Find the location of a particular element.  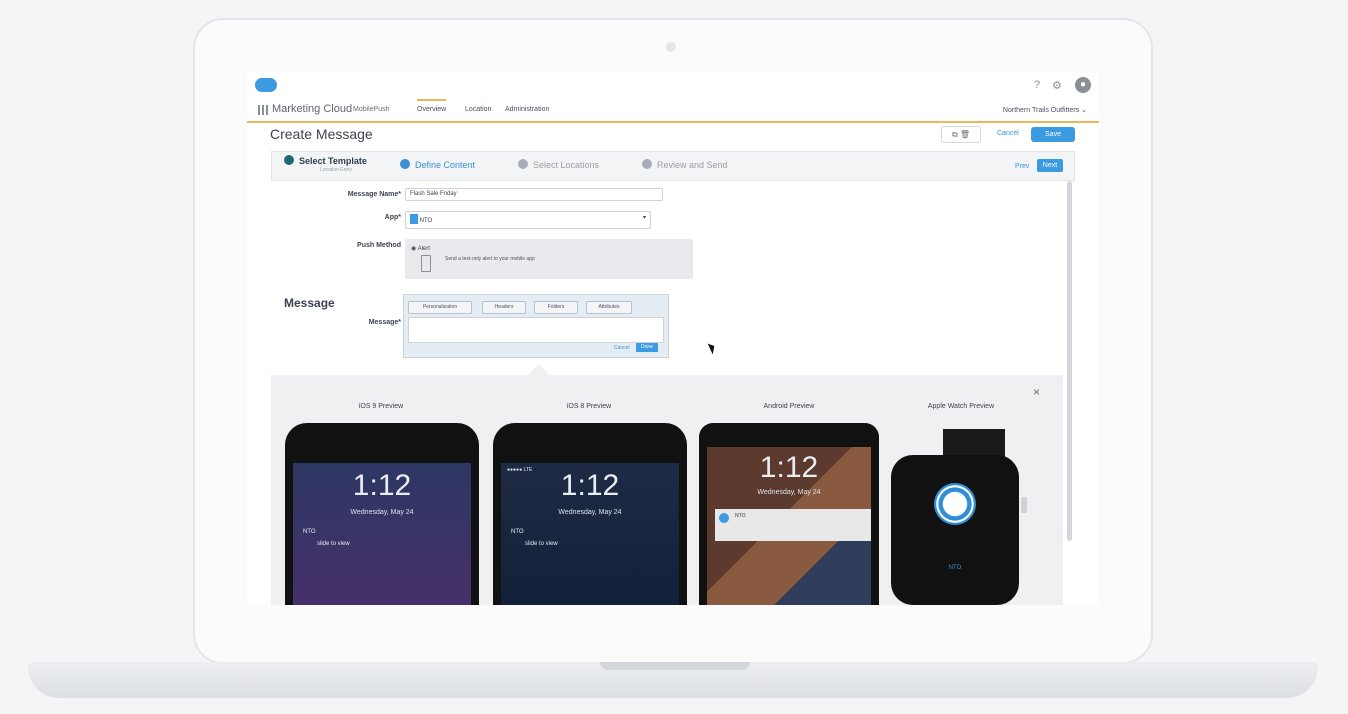

step-label: Select Template is located at coordinates (333, 161).